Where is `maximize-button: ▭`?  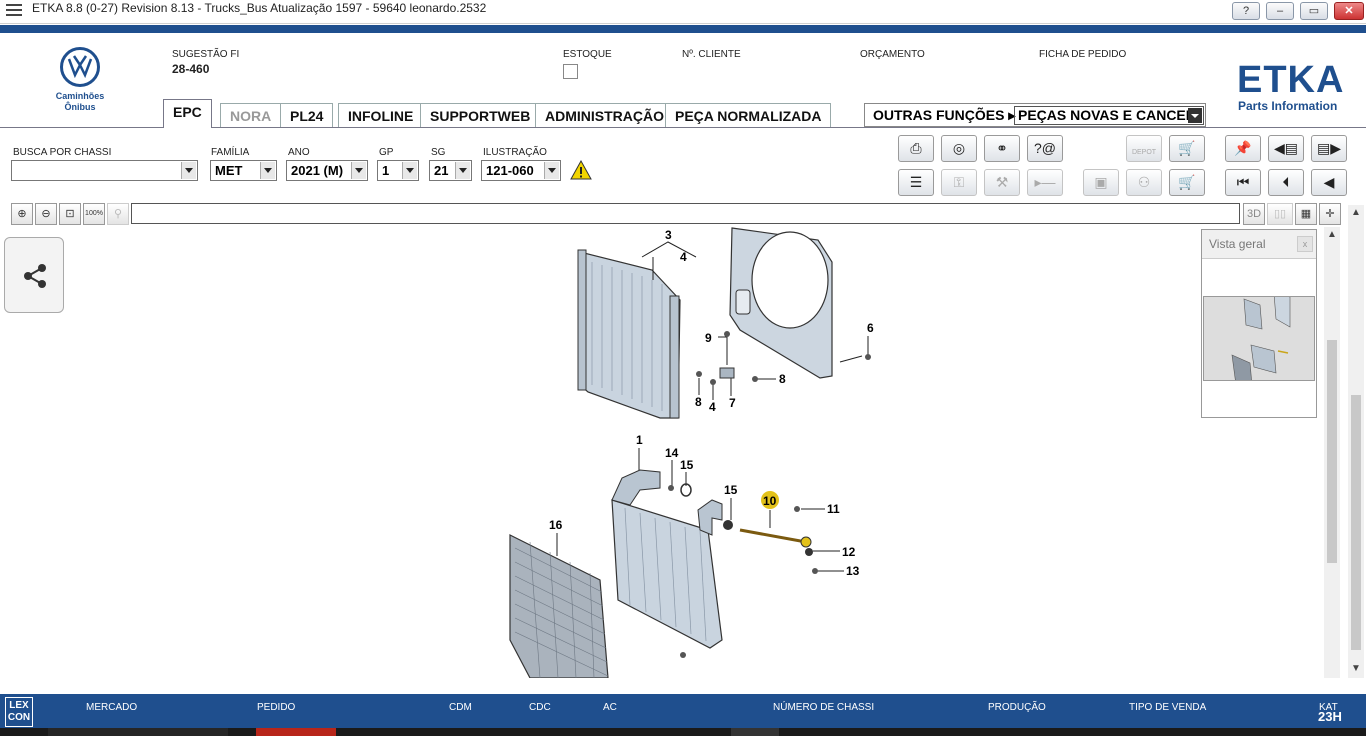 maximize-button: ▭ is located at coordinates (1314, 11).